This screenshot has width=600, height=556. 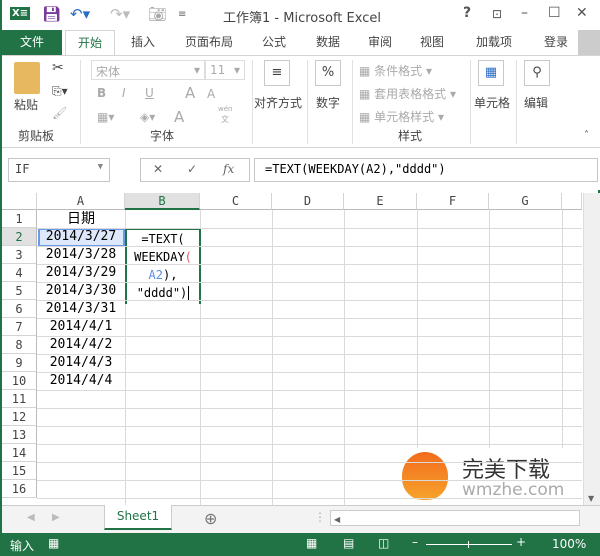 I want to click on scroll-left-icon: ◀, so click(x=335, y=519).